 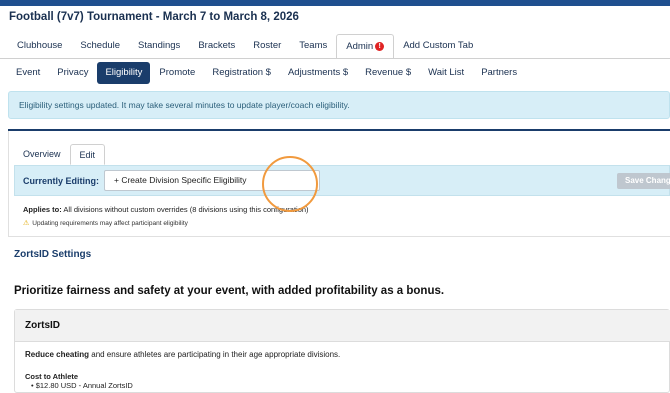 What do you see at coordinates (643, 181) in the screenshot?
I see `save-changes-button: Save Changes` at bounding box center [643, 181].